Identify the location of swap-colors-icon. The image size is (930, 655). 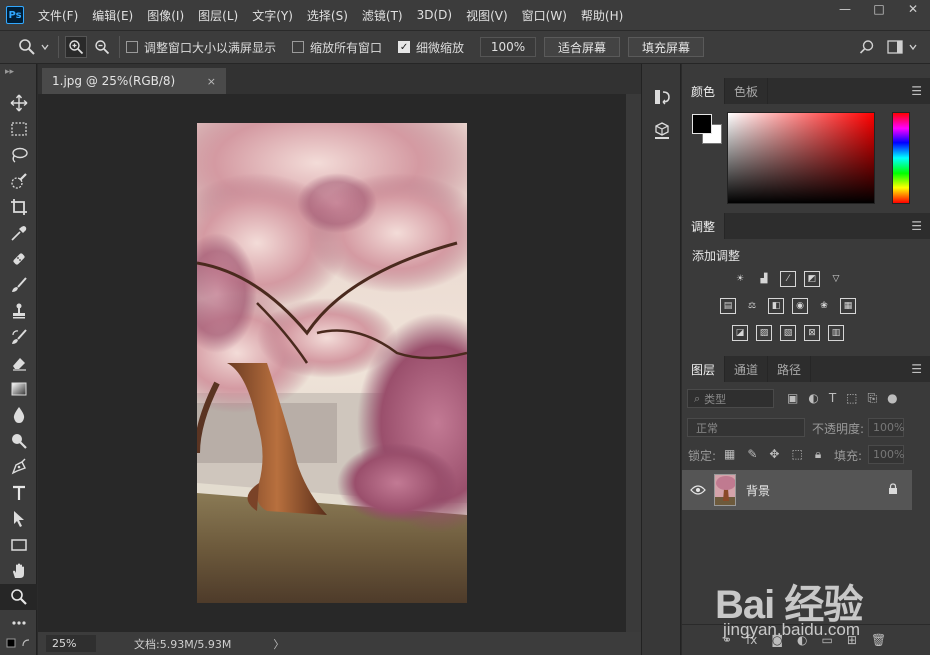
(18, 643).